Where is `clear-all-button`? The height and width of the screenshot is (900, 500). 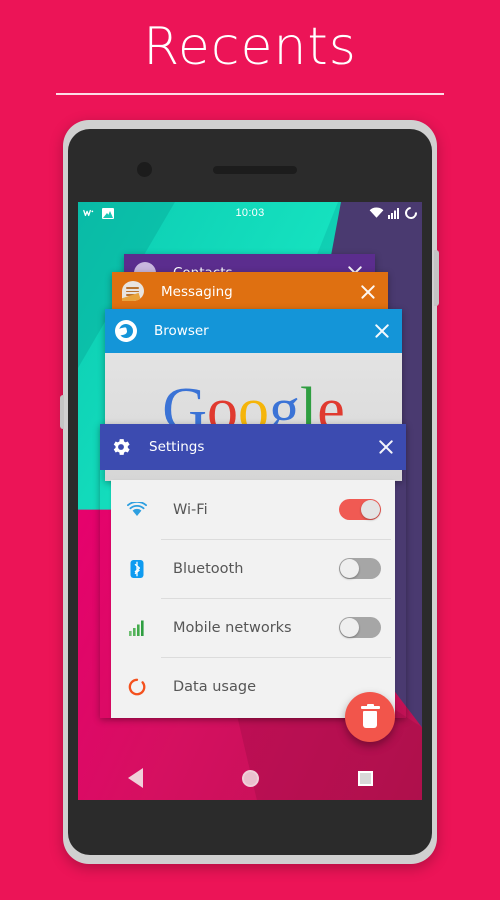
clear-all-button is located at coordinates (370, 717).